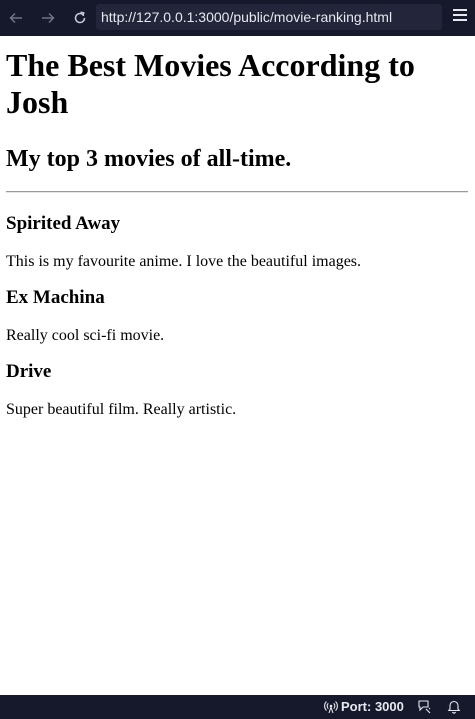 The image size is (475, 719). What do you see at coordinates (48, 18) in the screenshot?
I see `arrow-right-icon` at bounding box center [48, 18].